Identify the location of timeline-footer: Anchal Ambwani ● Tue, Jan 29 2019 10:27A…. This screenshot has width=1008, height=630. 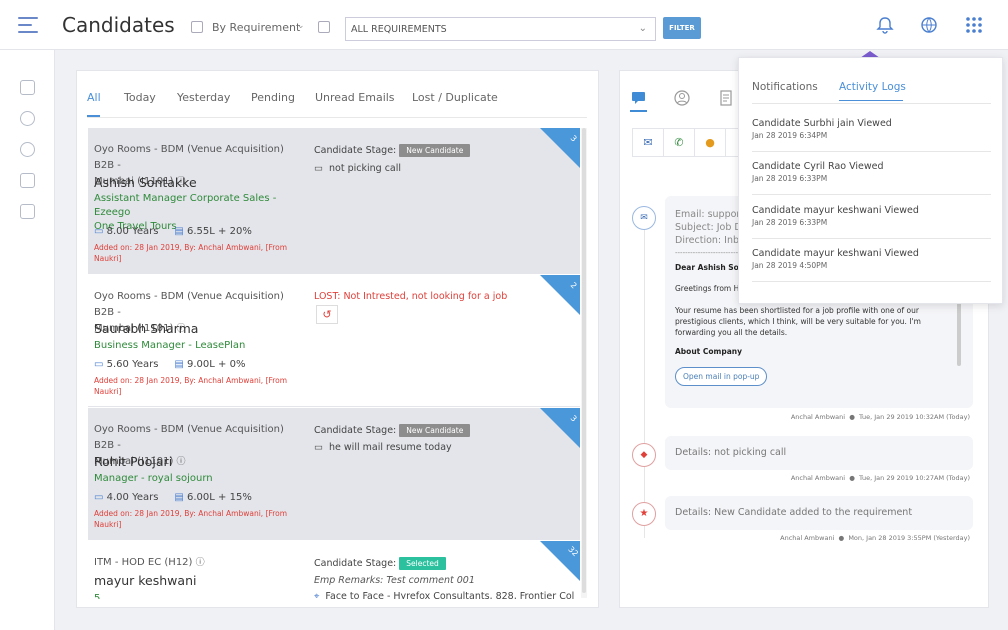
(880, 478).